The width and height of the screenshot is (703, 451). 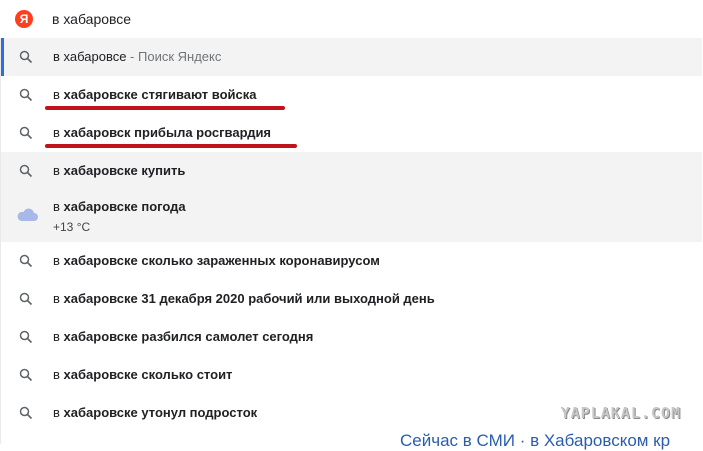 I want to click on suggestion-text: в хабаровск прибыла росгвардия, so click(x=162, y=132).